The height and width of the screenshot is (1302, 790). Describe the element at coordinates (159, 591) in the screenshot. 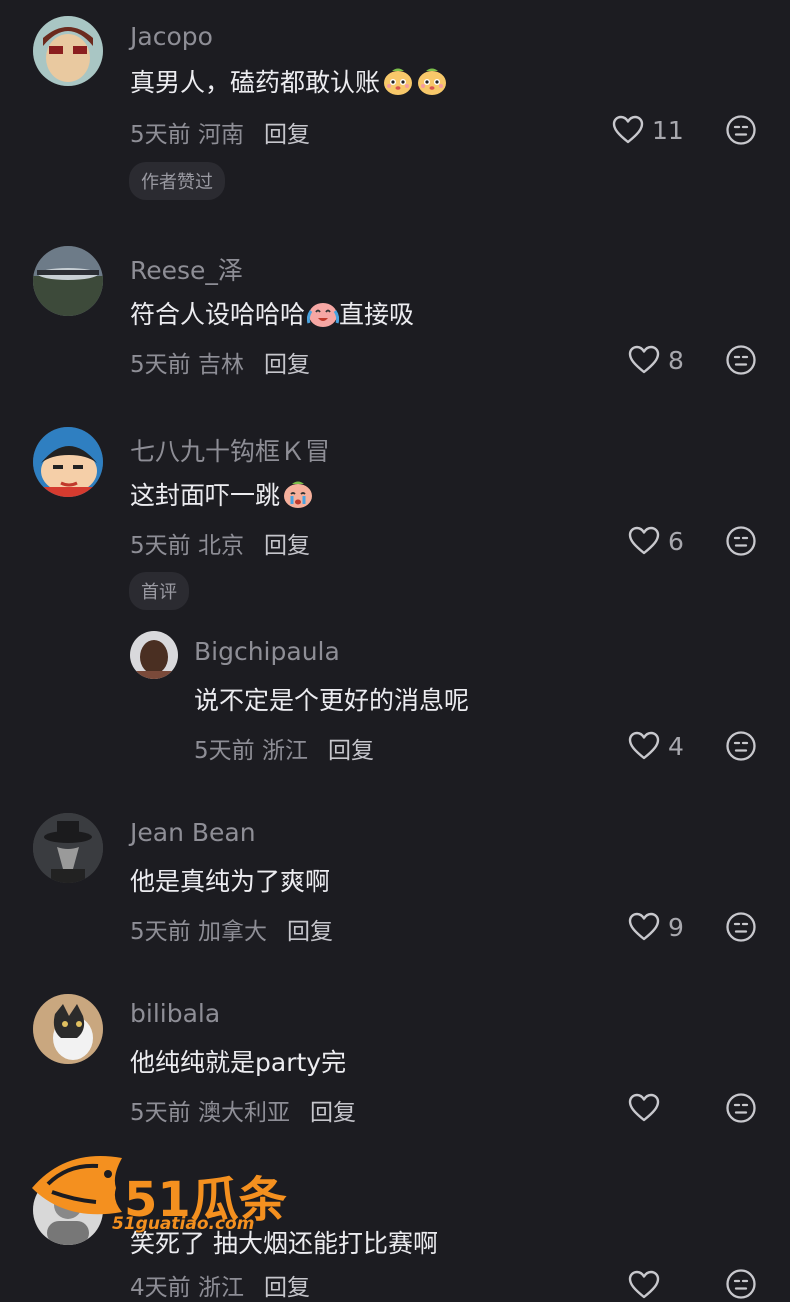

I see `first-comment-tag: 首评` at that location.